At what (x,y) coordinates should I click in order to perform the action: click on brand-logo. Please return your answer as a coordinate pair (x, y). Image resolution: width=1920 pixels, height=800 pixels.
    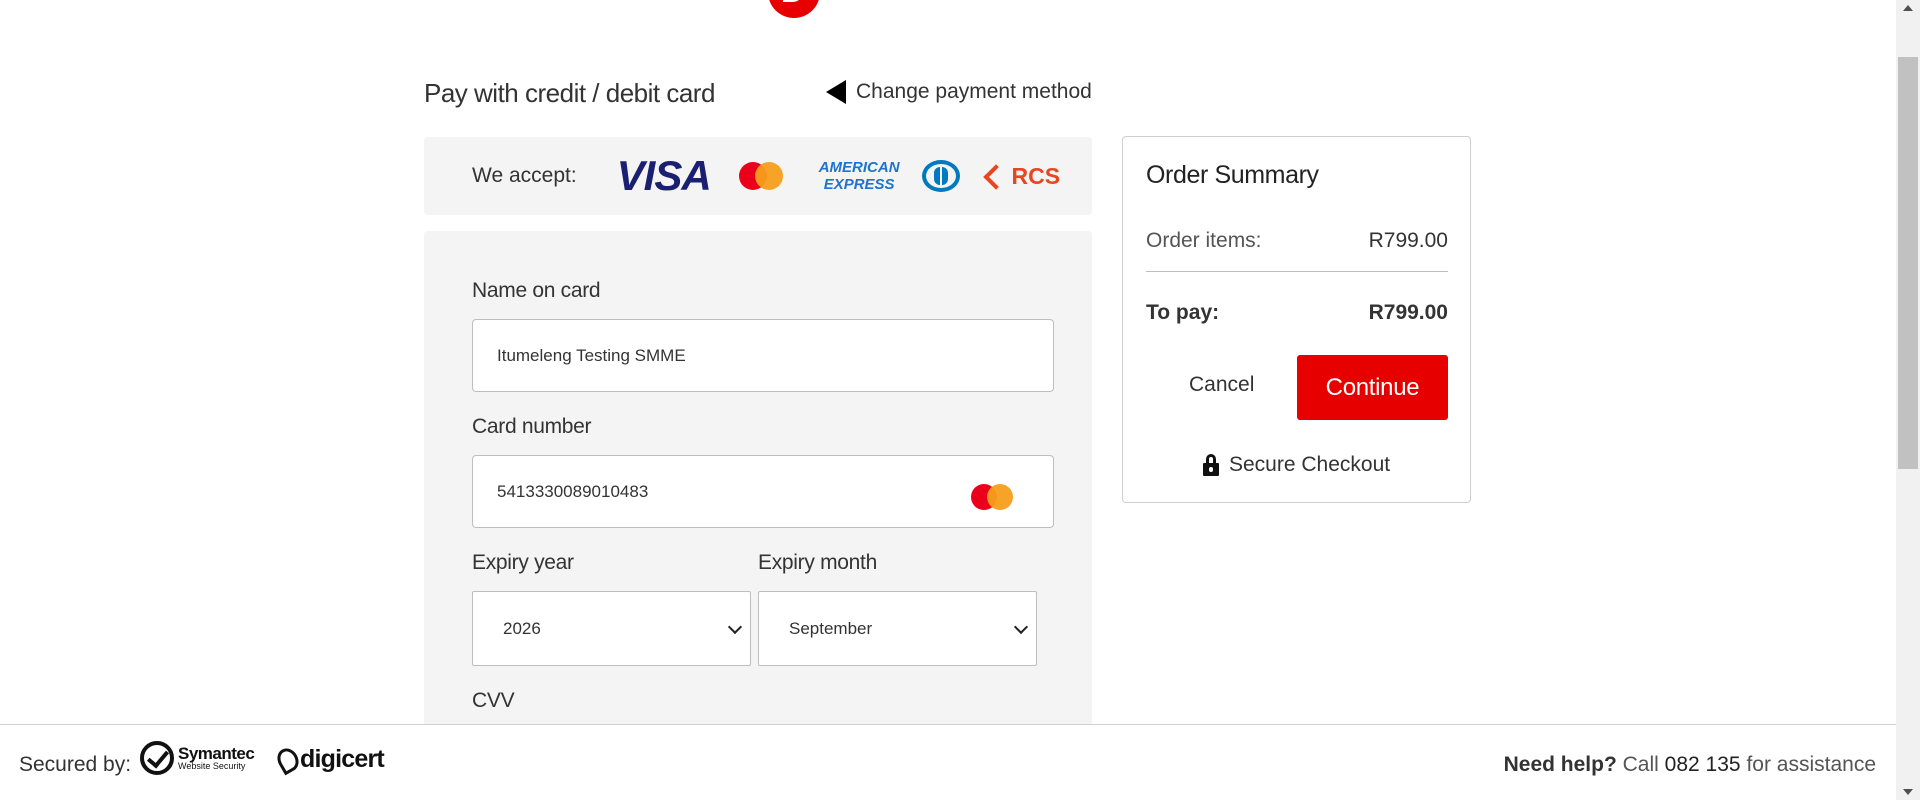
    Looking at the image, I should click on (794, 9).